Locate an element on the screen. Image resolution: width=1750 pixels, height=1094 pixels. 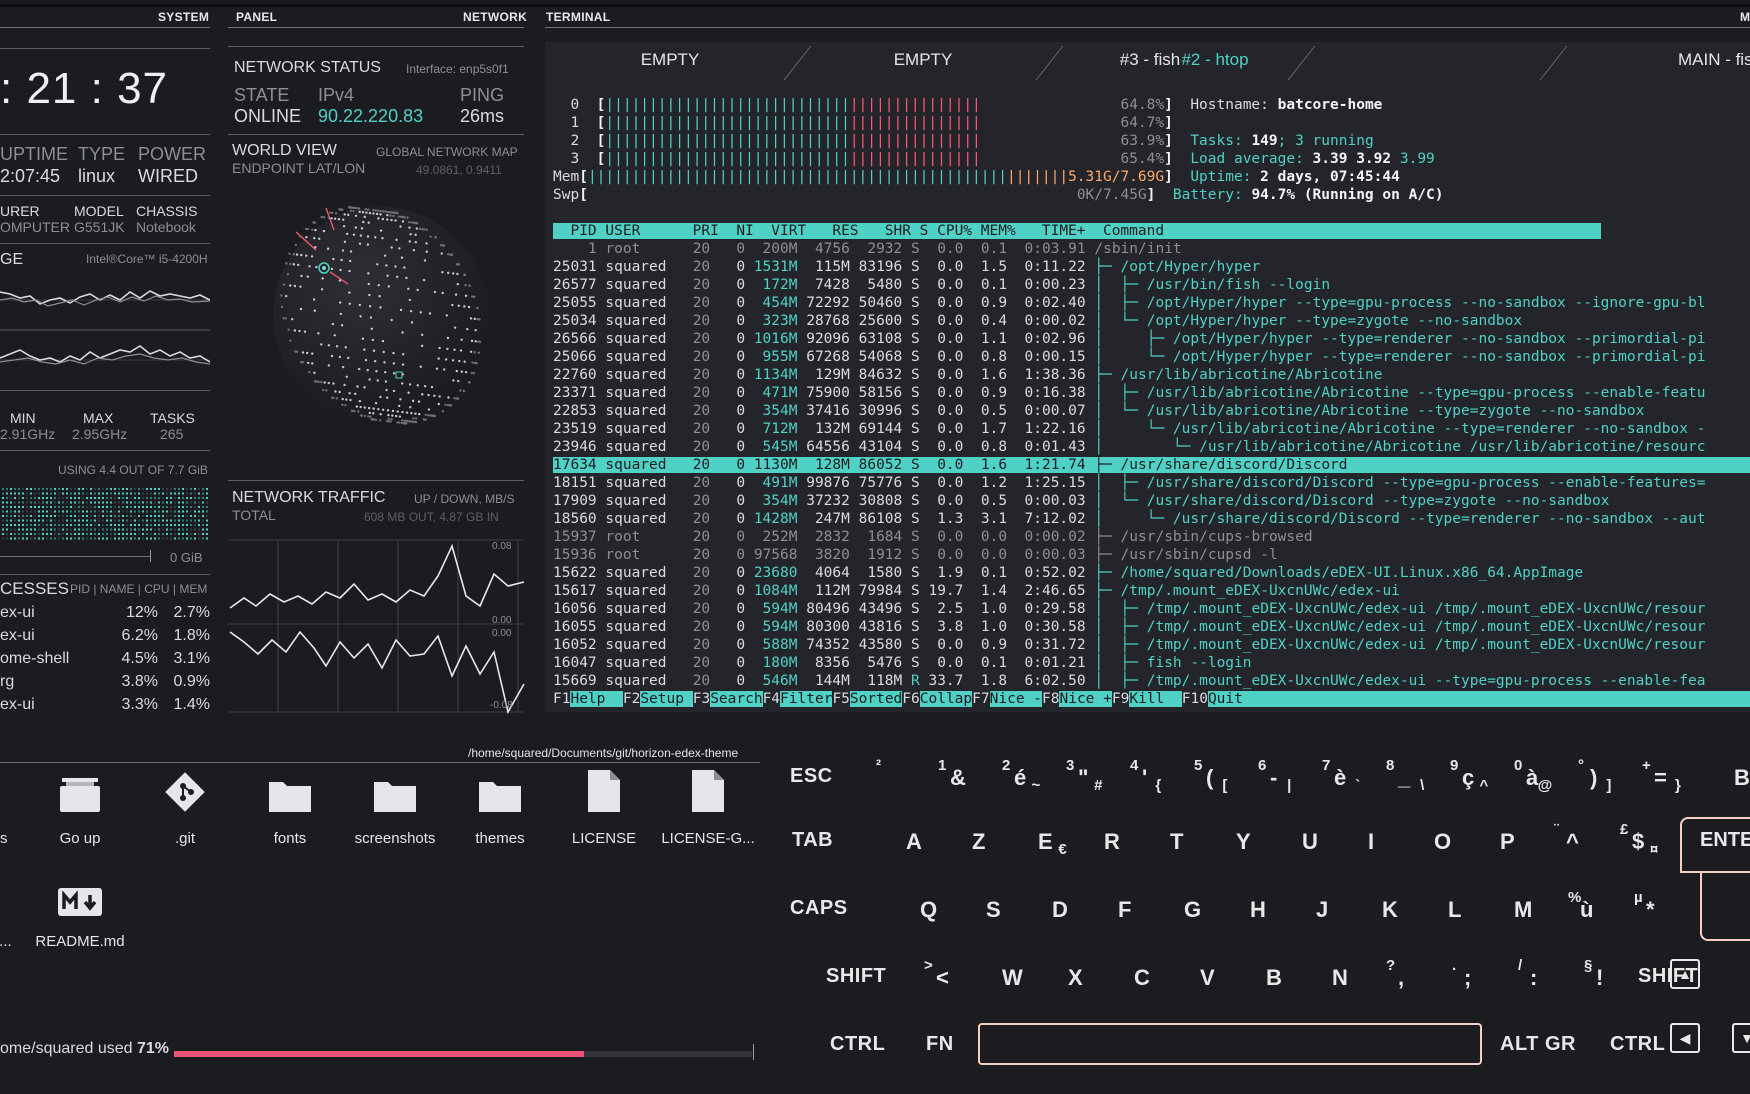
key-row3-7: J is located at coordinates (1322, 910).